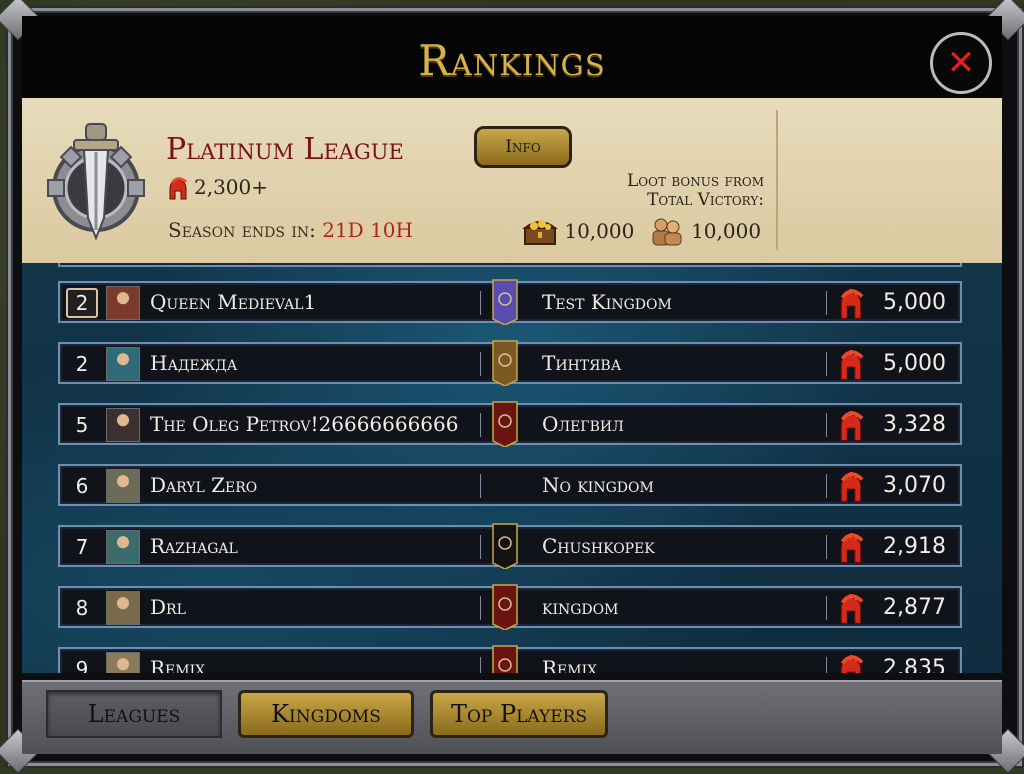 This screenshot has width=1024, height=774. I want to click on rank-number: 9, so click(82, 665).